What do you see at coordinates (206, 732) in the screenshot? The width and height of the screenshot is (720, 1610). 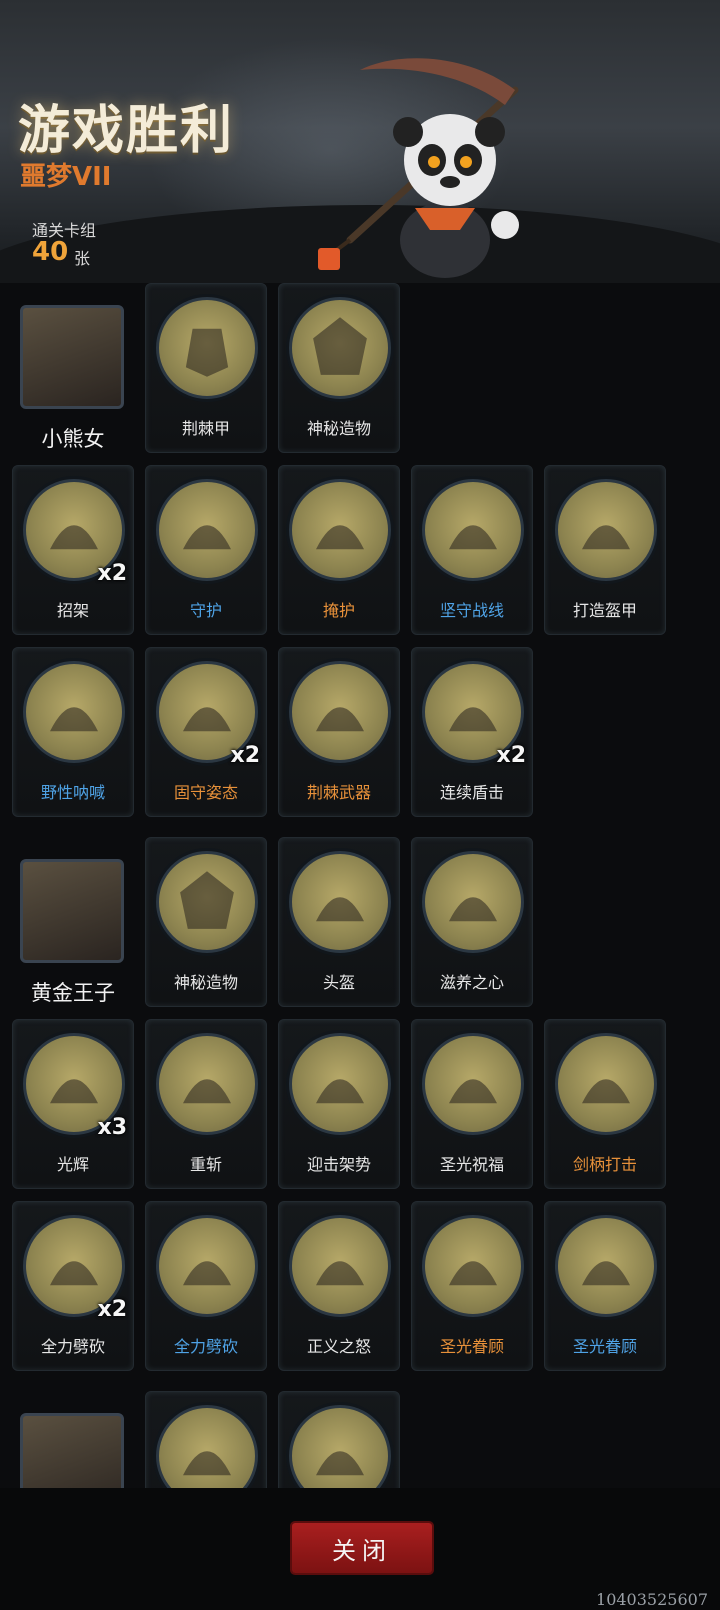 I see `card-tile: x2 固守姿态` at bounding box center [206, 732].